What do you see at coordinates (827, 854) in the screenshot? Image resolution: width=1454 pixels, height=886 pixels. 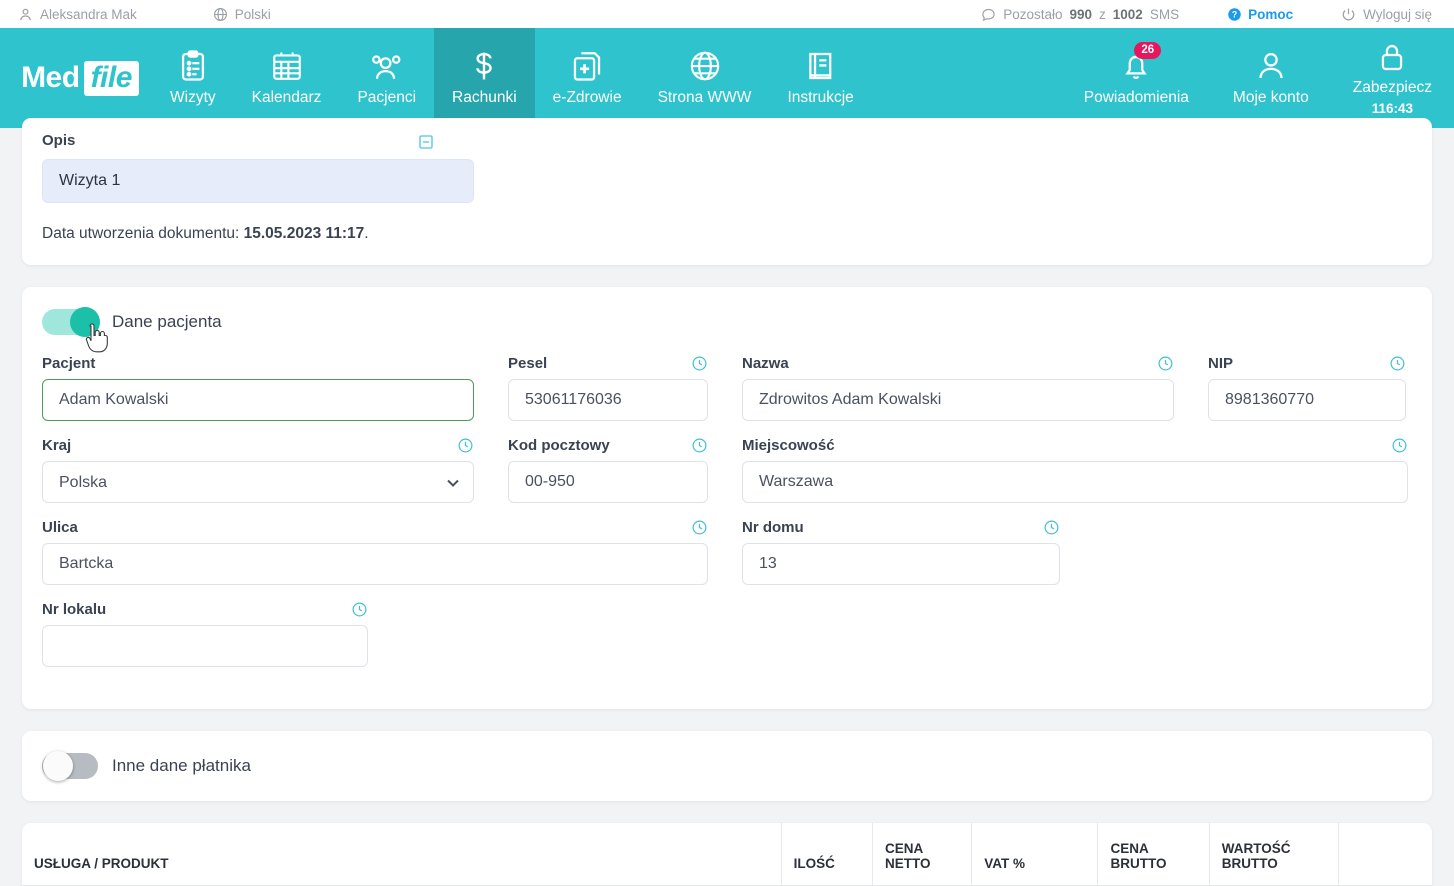 I see `th-ilosc: ILOŚĆ` at bounding box center [827, 854].